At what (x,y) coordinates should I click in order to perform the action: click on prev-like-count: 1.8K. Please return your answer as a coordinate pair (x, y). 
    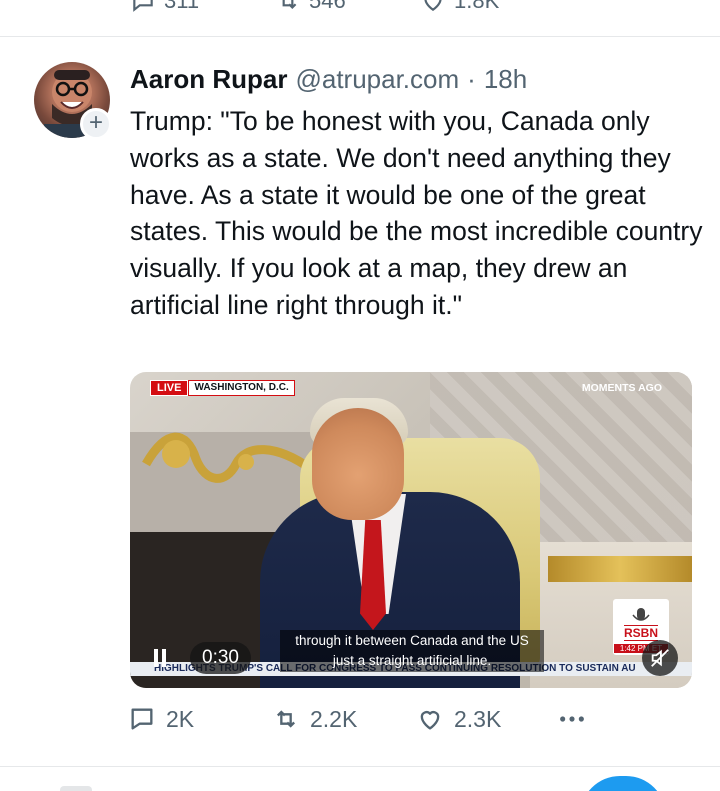
    Looking at the image, I should click on (477, 6).